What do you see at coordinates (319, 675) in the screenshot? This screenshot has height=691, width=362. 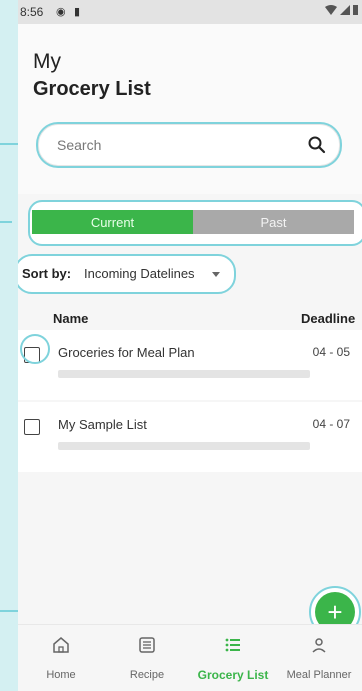 I see `nav-label: Meal Planner` at bounding box center [319, 675].